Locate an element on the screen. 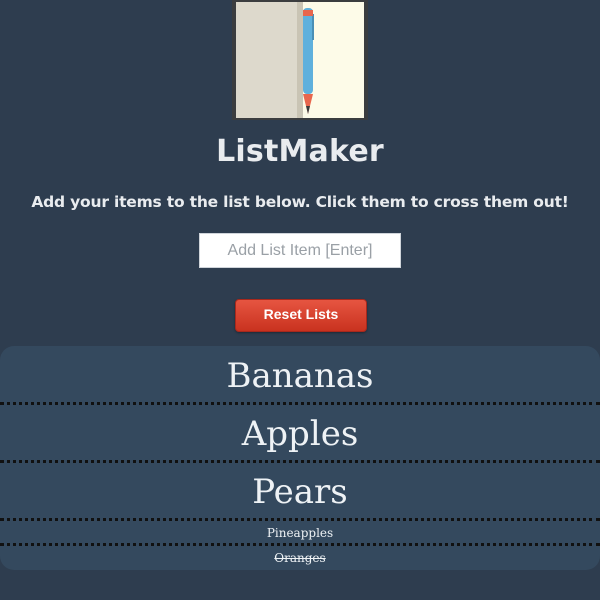 This screenshot has width=600, height=600. list-item: Pineapples is located at coordinates (300, 533).